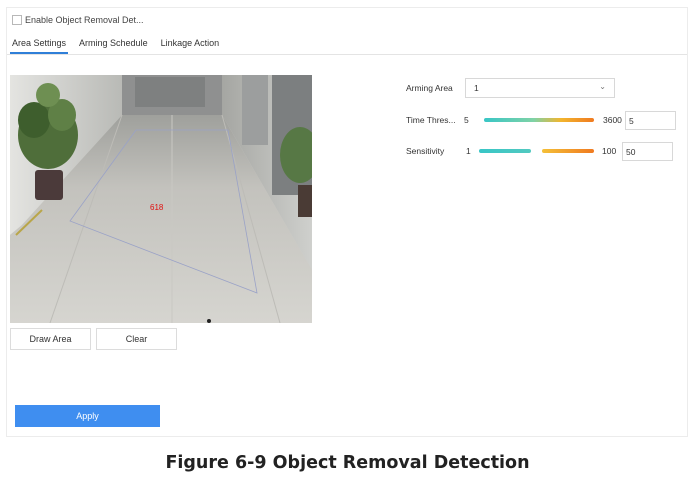  I want to click on tab-divider, so click(347, 54).